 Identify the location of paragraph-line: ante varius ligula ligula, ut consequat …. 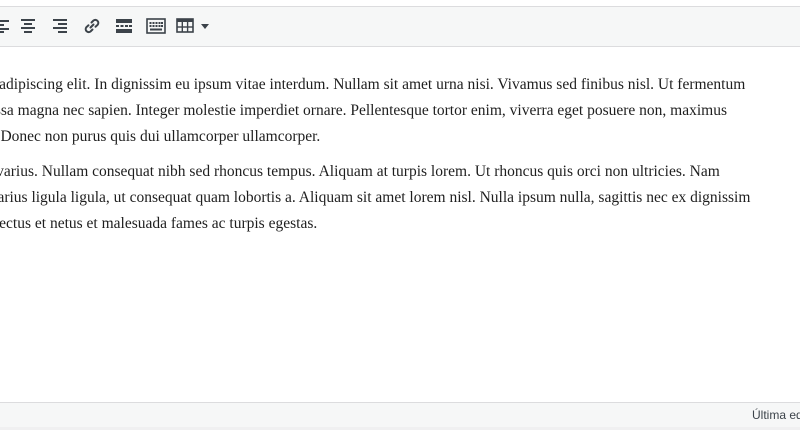
(375, 197).